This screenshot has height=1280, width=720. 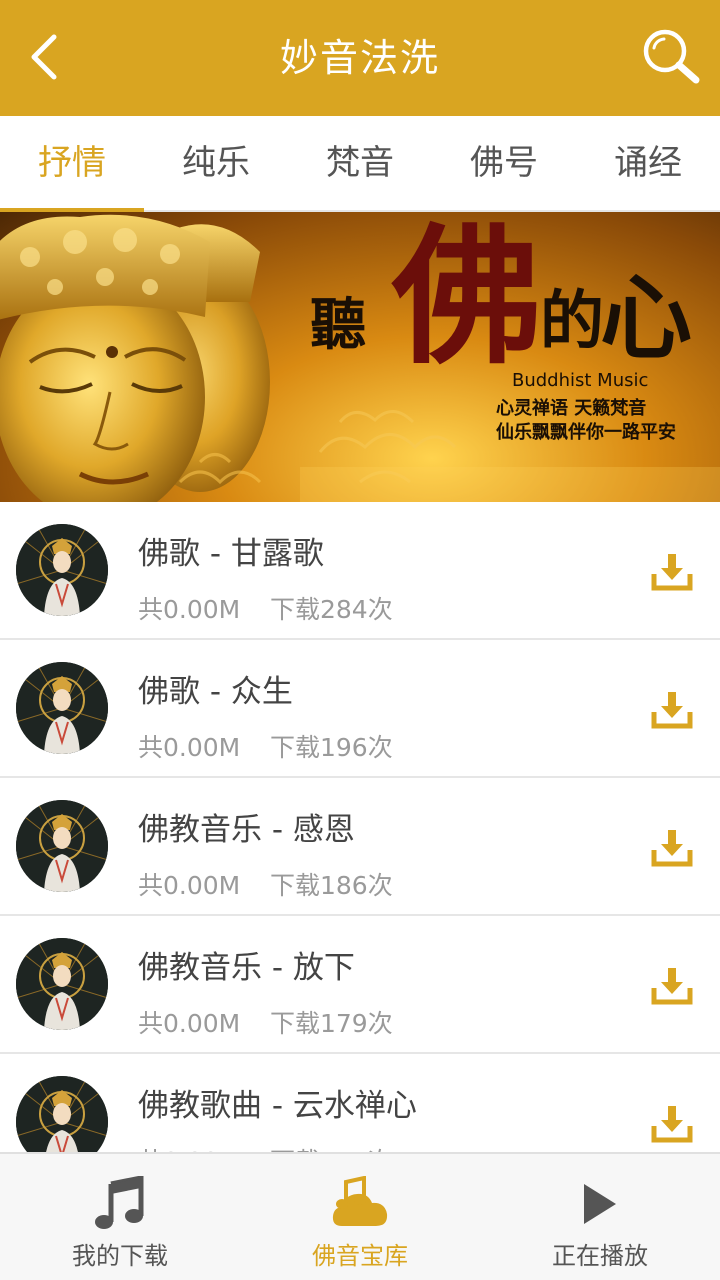 I want to click on list-item: 佛教音乐 - 放下 共0.00M 下载179次, so click(x=360, y=985).